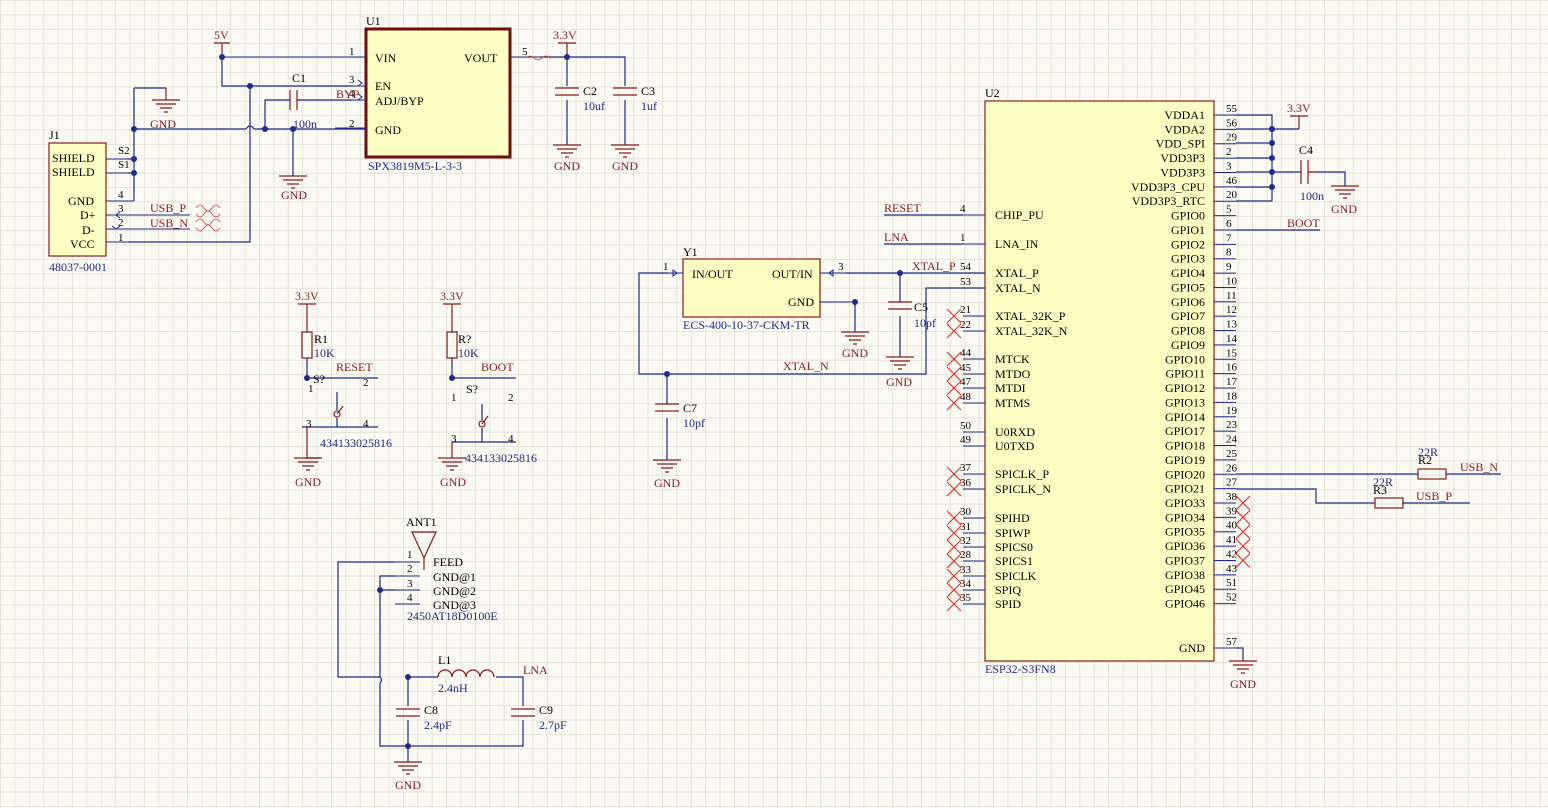 This screenshot has height=808, width=1548. What do you see at coordinates (1188, 302) in the screenshot?
I see `u2-pin-label: GPIO6` at bounding box center [1188, 302].